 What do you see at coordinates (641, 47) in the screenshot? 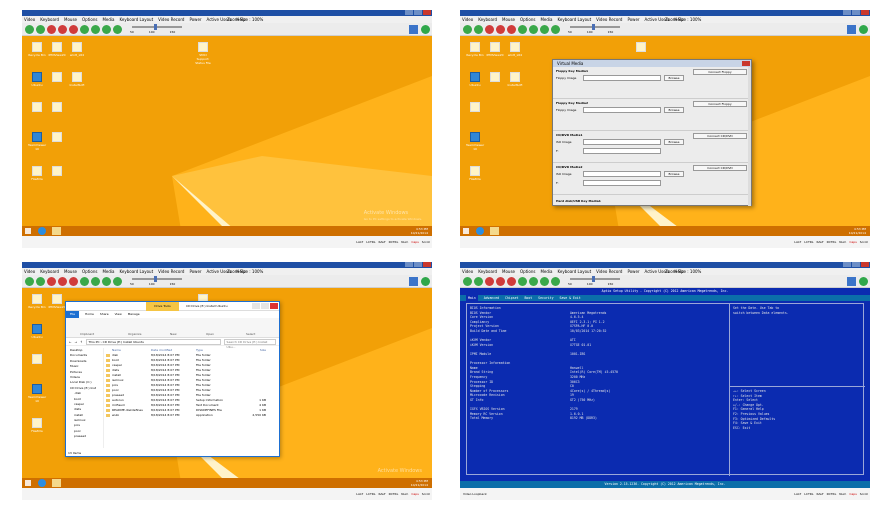
I see `desktop-icon-smci-support` at bounding box center [641, 47].